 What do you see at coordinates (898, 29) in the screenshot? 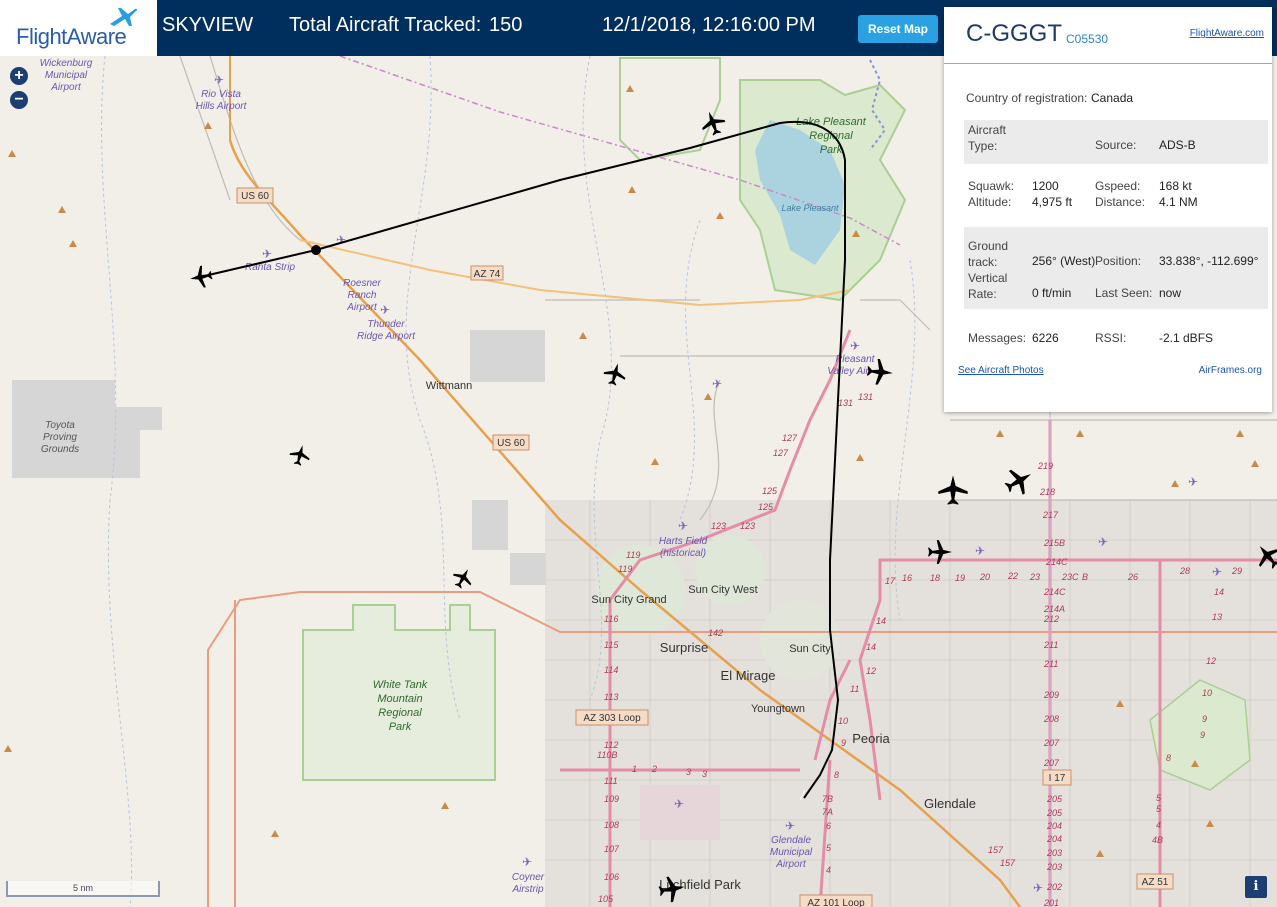
I see `reset-map-button: Reset Map` at bounding box center [898, 29].